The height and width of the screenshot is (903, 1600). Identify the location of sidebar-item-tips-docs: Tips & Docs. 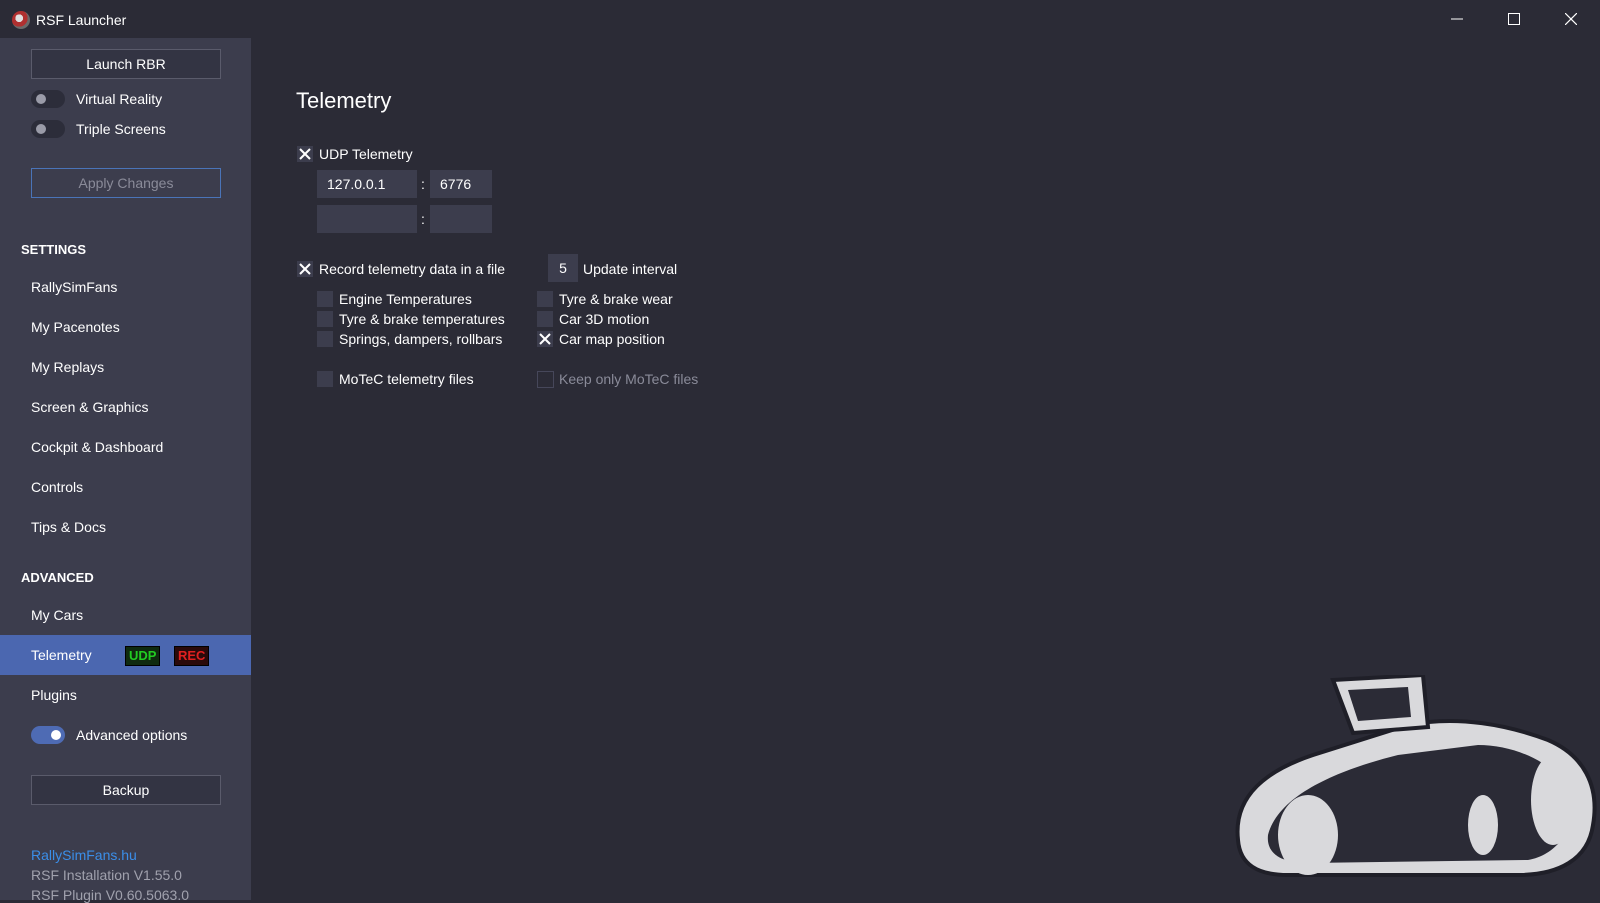
(125, 527).